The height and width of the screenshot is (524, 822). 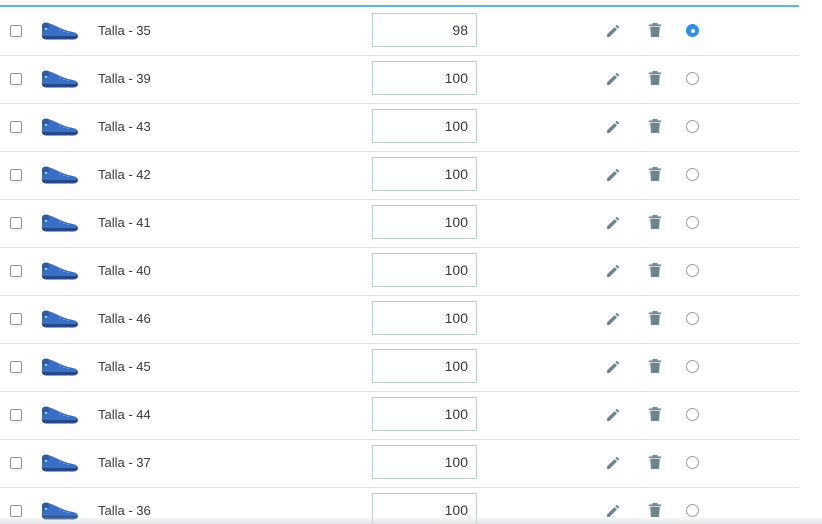 I want to click on combination-label: Talla - 44, so click(x=124, y=414).